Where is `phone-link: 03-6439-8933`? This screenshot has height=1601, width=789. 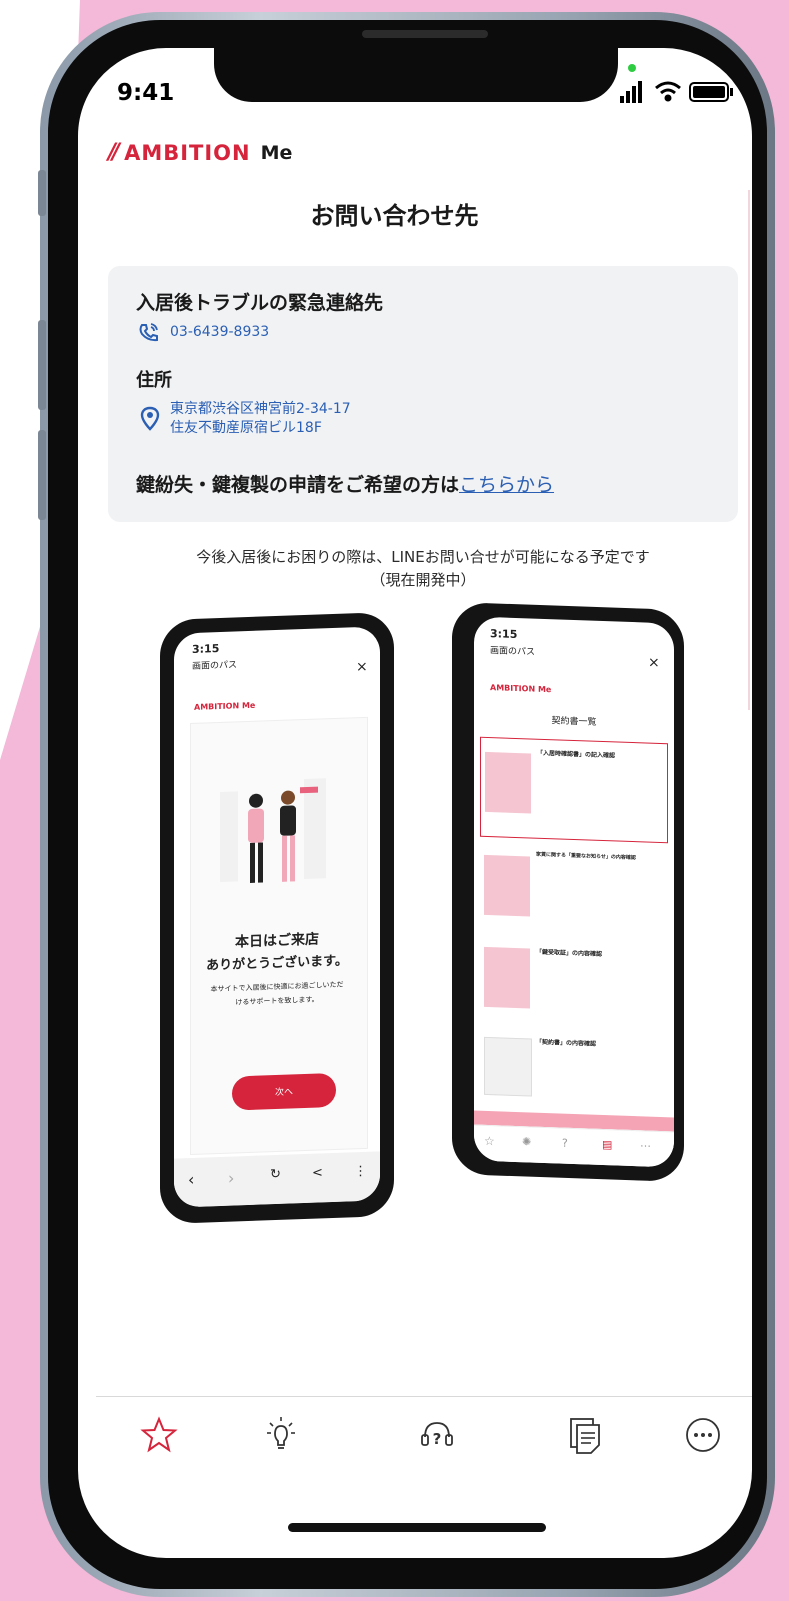 phone-link: 03-6439-8933 is located at coordinates (203, 332).